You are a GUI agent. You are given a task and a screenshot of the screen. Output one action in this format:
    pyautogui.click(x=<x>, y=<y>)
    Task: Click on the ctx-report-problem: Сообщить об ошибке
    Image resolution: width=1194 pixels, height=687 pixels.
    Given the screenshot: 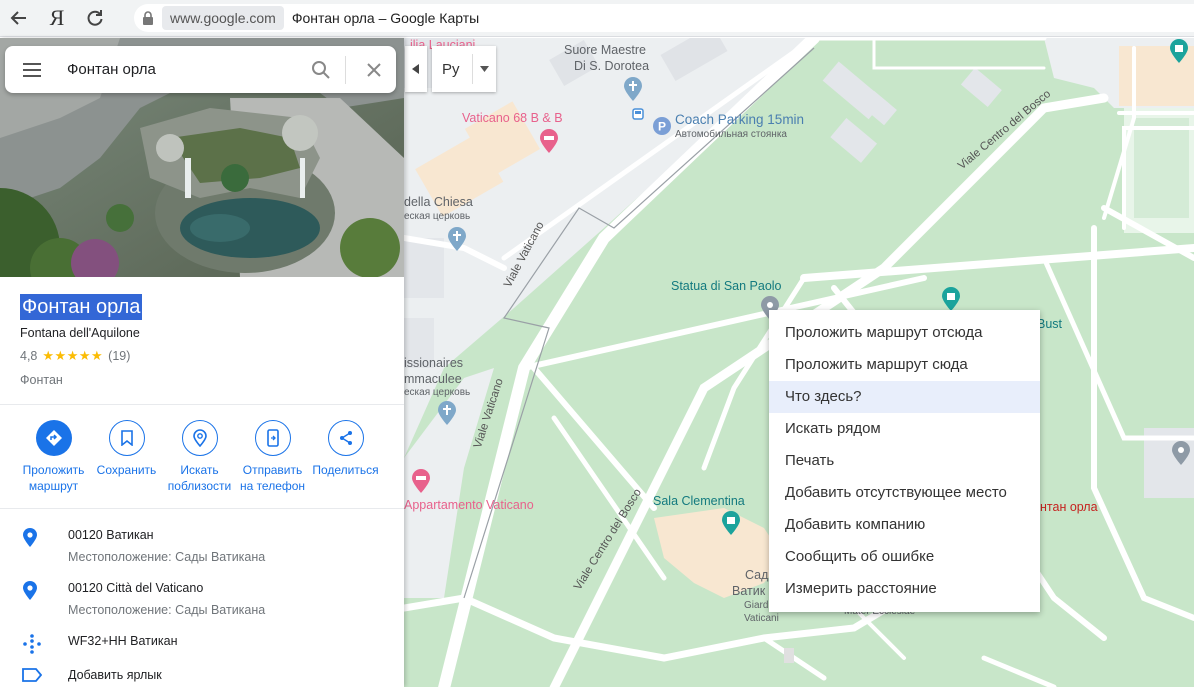 What is the action you would take?
    pyautogui.click(x=904, y=557)
    